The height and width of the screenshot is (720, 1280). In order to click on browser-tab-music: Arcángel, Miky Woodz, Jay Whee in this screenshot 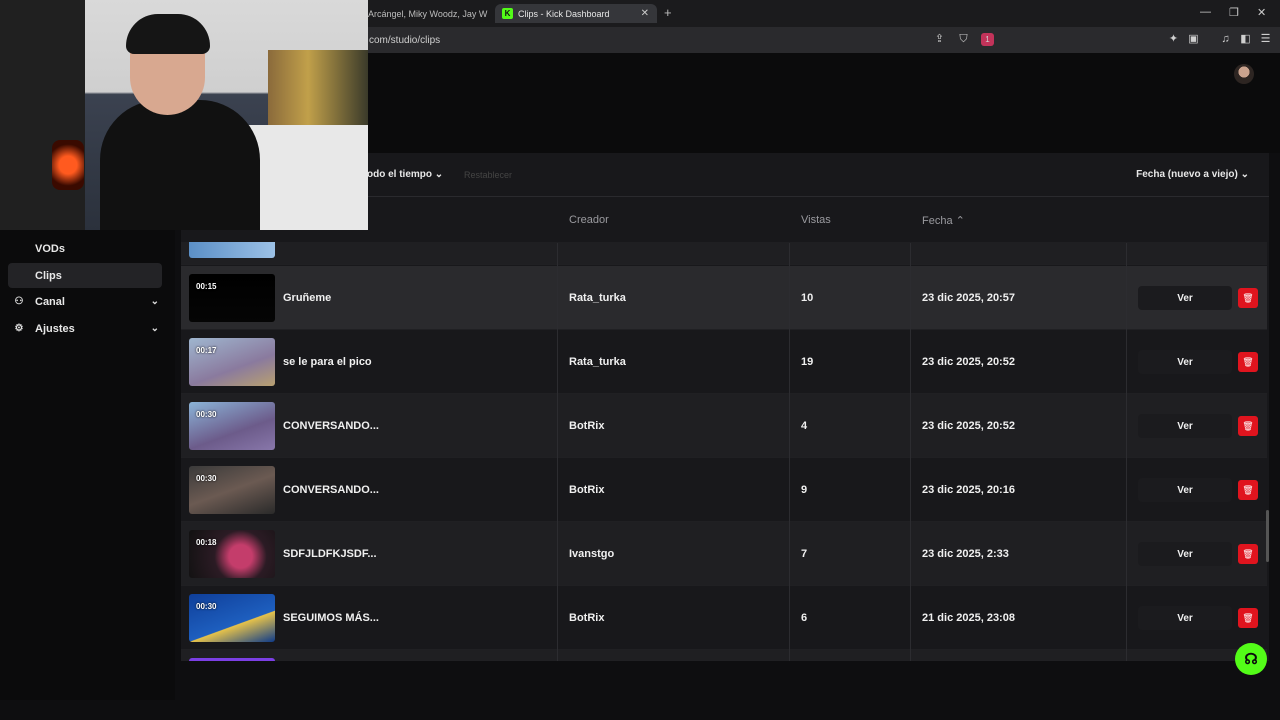, I will do `click(428, 13)`.